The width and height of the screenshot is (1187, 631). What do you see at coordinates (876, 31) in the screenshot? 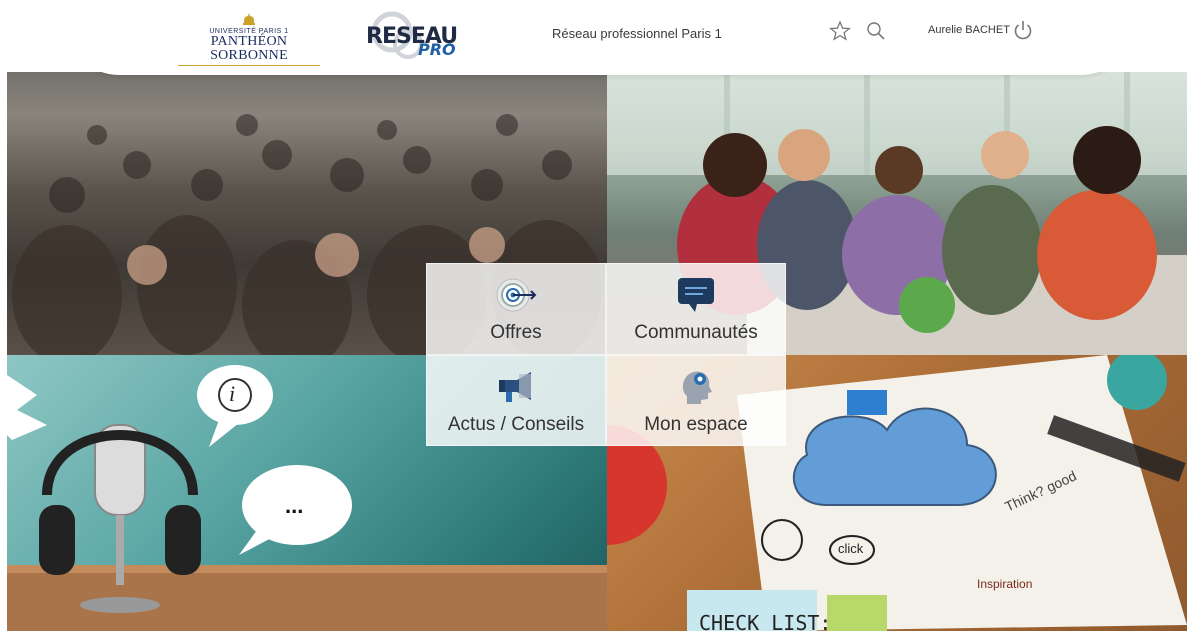
I see `search-icon` at bounding box center [876, 31].